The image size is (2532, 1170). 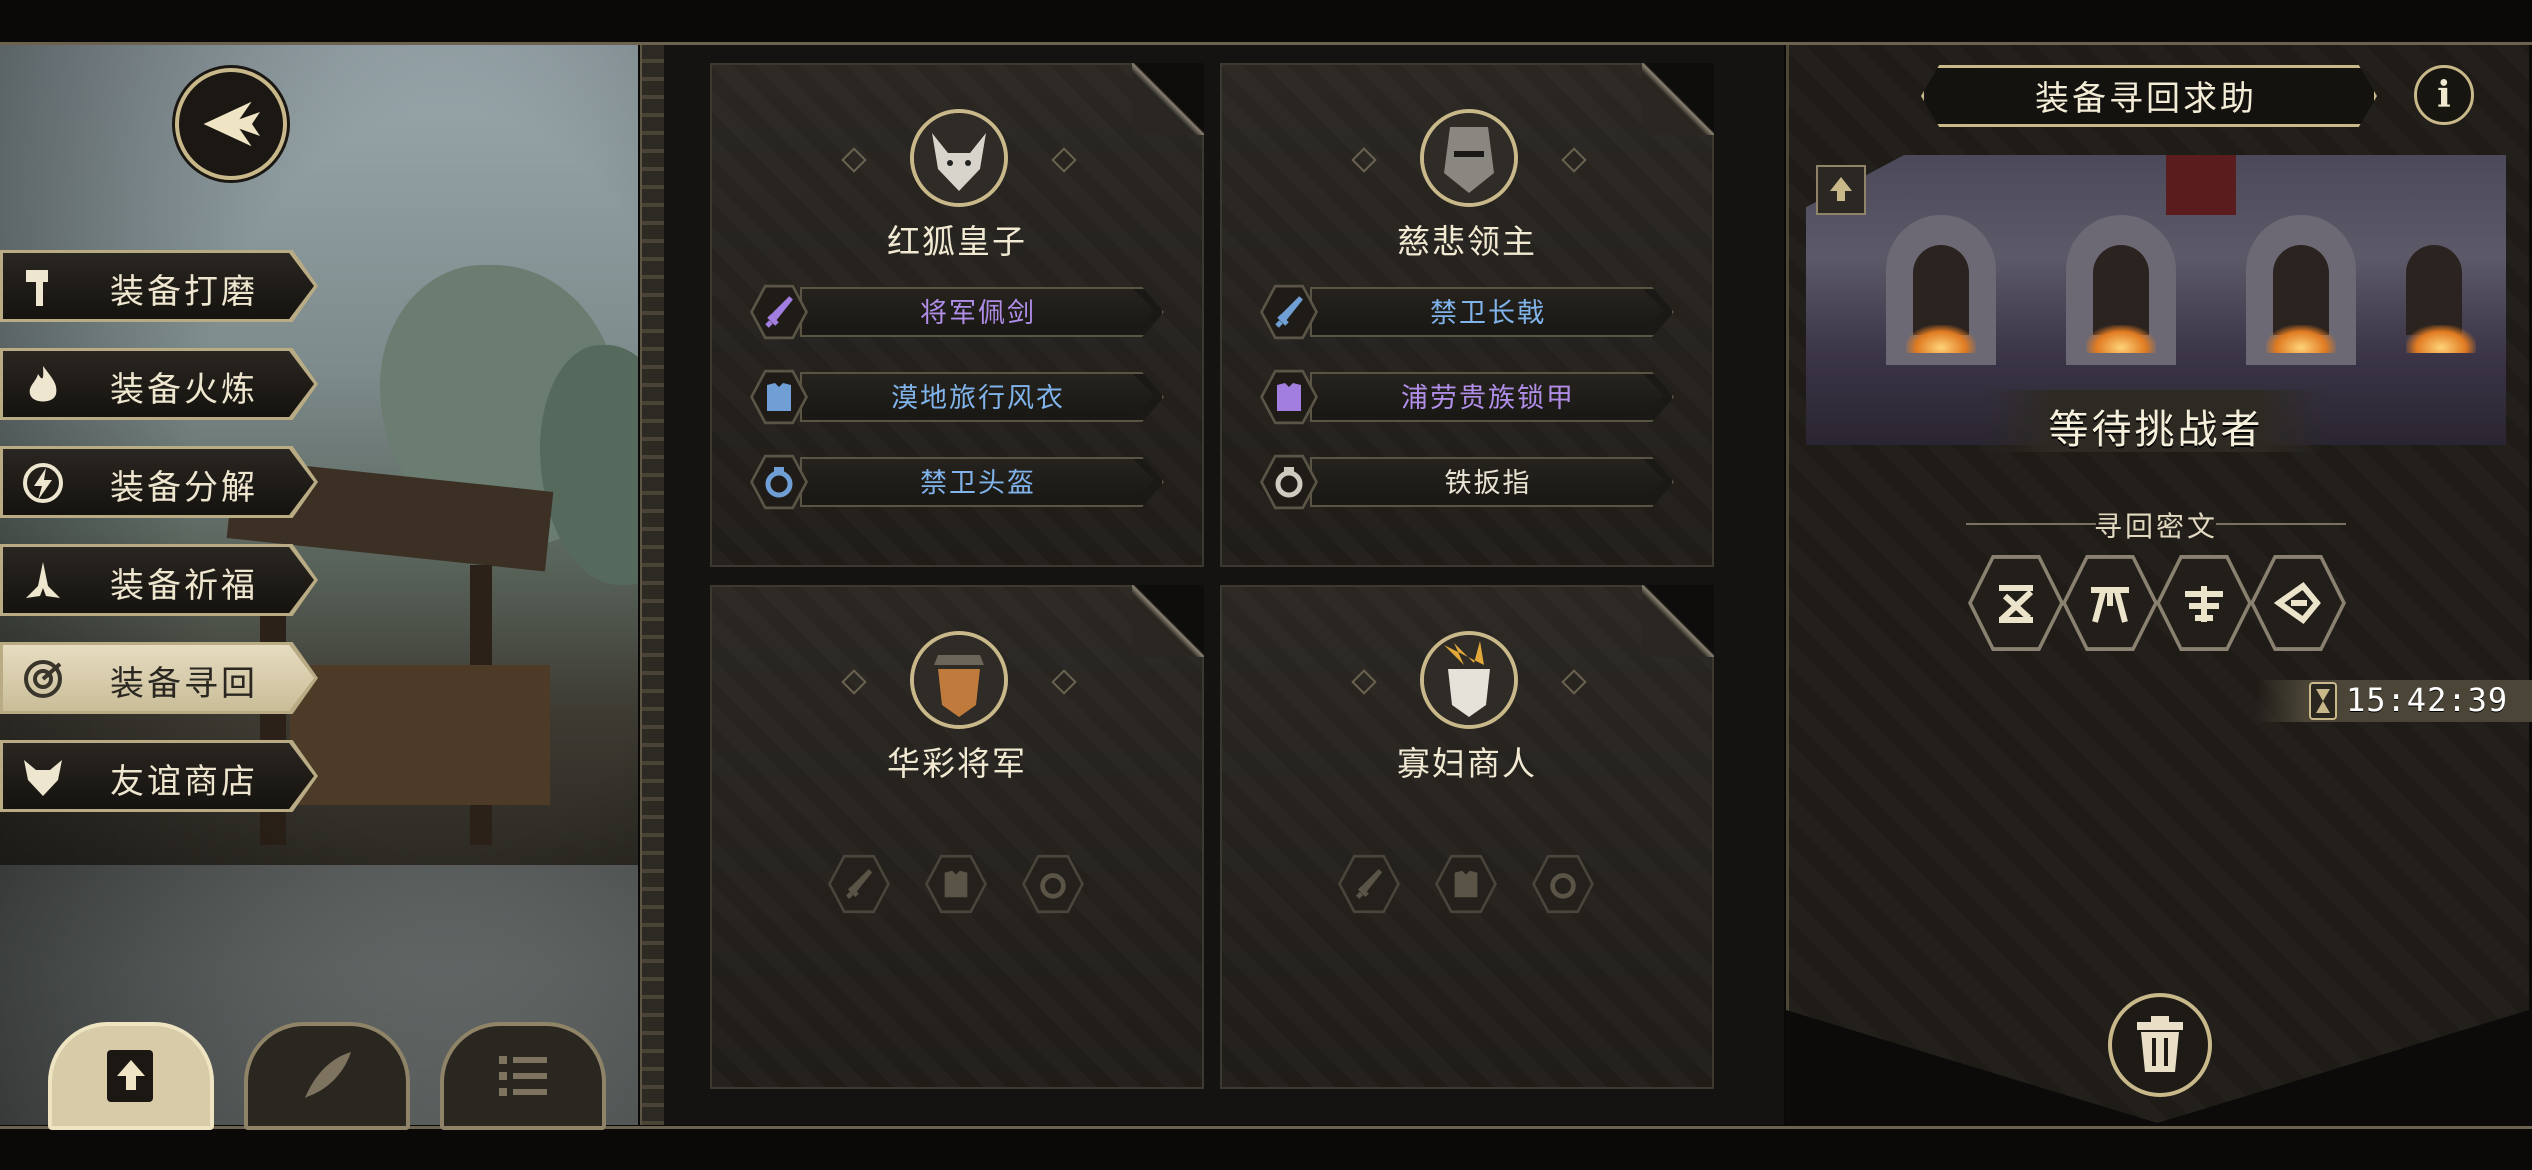 I want to click on rune-1-icon, so click(x=2016, y=604).